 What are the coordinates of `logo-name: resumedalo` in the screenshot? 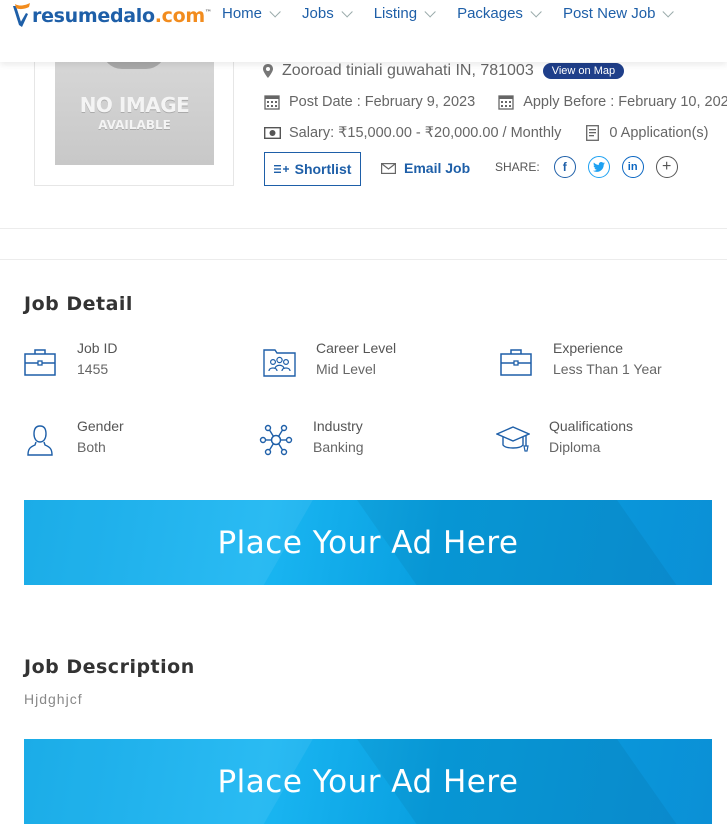 It's located at (93, 16).